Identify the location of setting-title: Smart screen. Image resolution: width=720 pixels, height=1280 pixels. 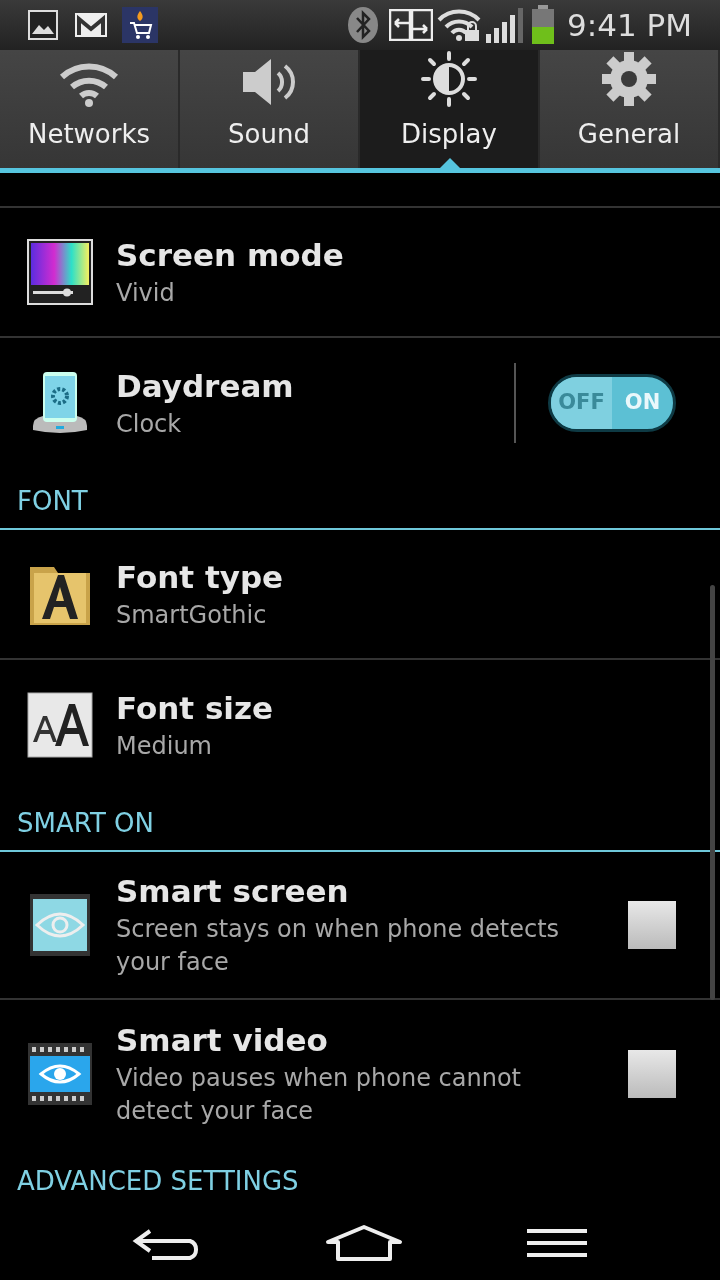
(233, 891).